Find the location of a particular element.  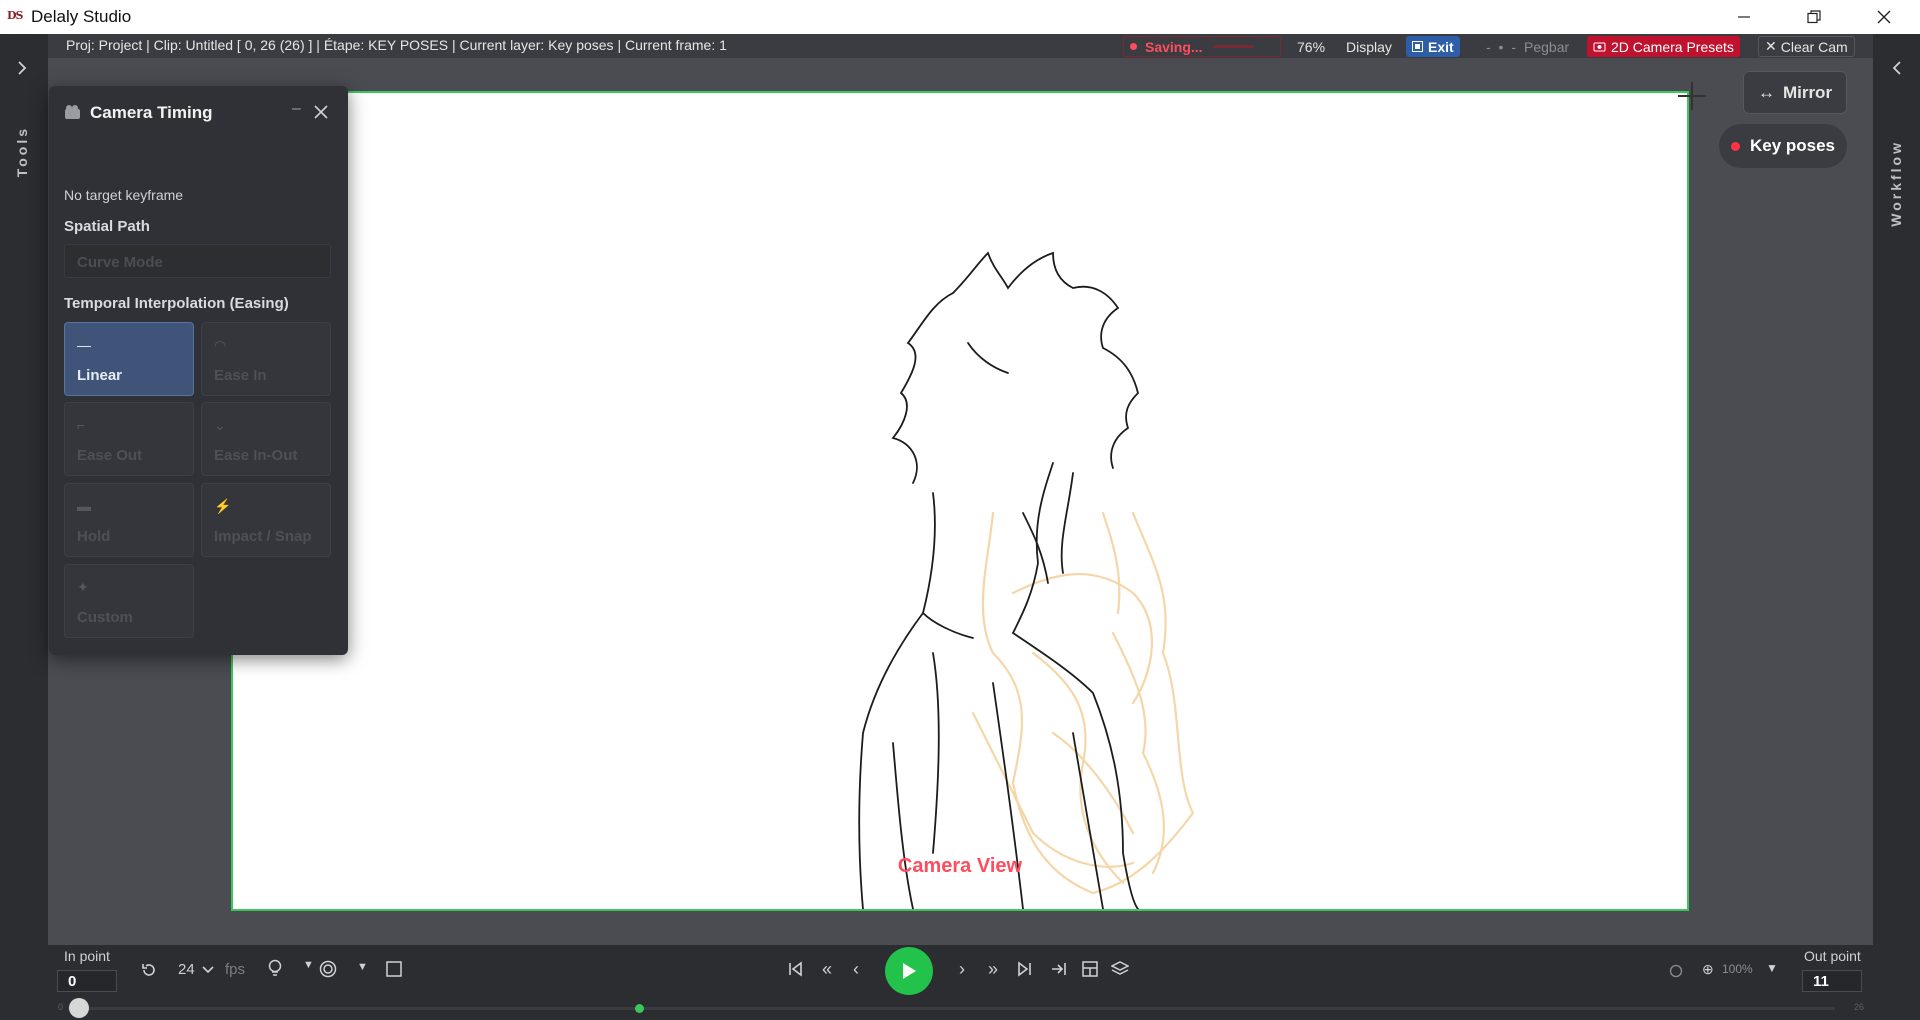

exit-label: Exit is located at coordinates (1441, 46).